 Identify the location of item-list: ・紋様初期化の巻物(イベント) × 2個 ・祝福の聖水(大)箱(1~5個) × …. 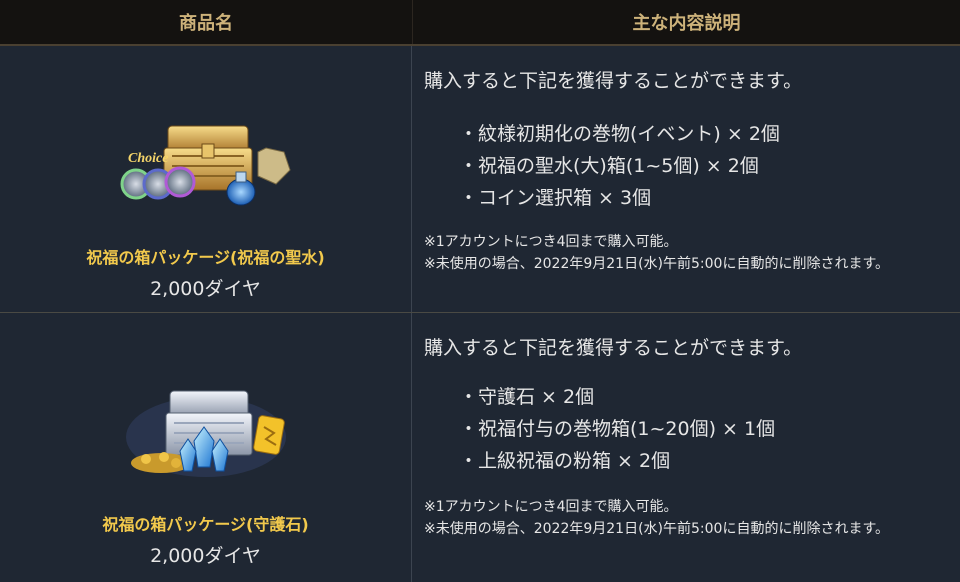
(619, 166).